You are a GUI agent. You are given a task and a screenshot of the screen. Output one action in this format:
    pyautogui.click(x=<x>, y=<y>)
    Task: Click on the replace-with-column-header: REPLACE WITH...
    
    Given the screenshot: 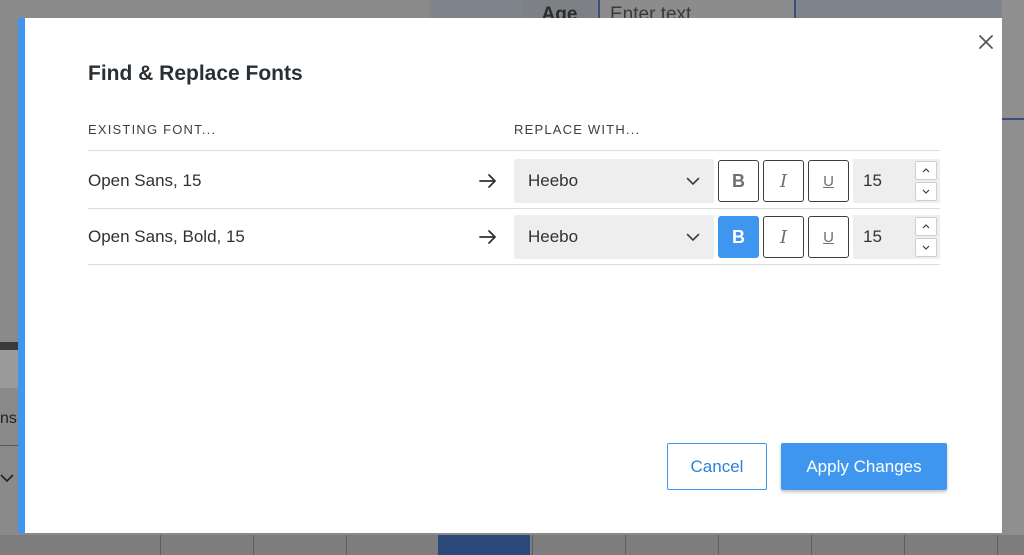 What is the action you would take?
    pyautogui.click(x=577, y=129)
    